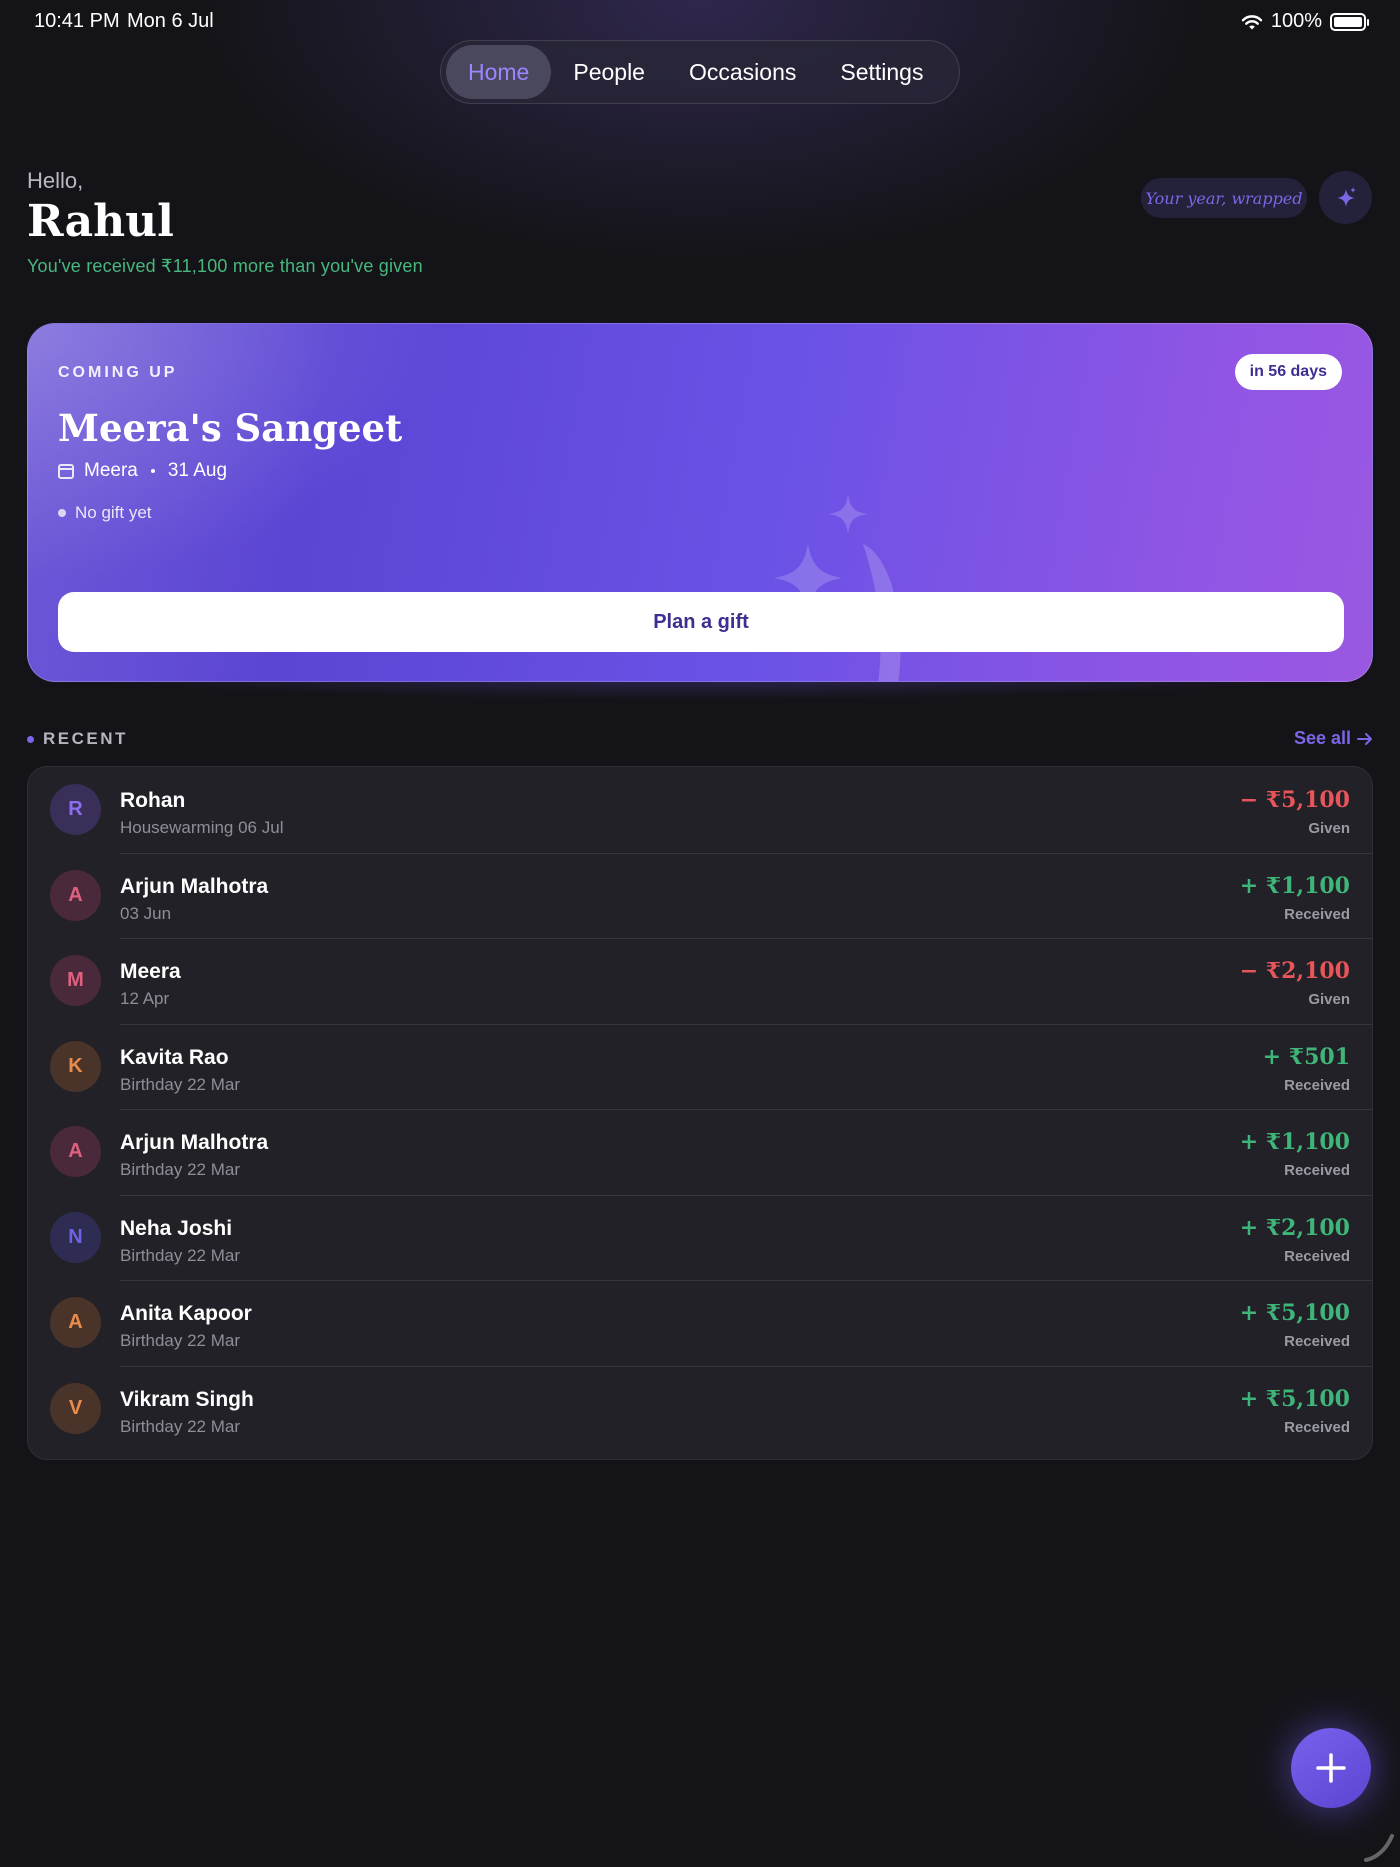 Image resolution: width=1400 pixels, height=1867 pixels. Describe the element at coordinates (701, 622) in the screenshot. I see `plan-gift-button: Plan a gift` at that location.